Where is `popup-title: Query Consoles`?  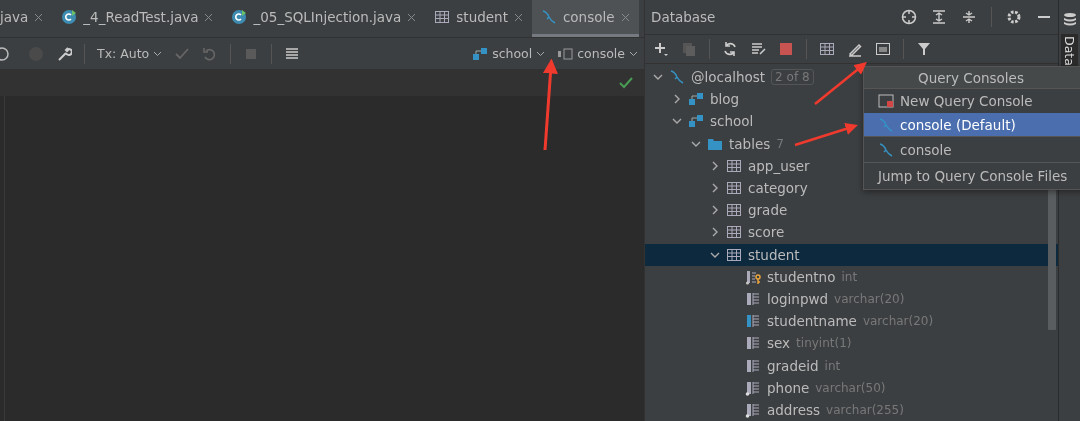 popup-title: Query Consoles is located at coordinates (972, 78).